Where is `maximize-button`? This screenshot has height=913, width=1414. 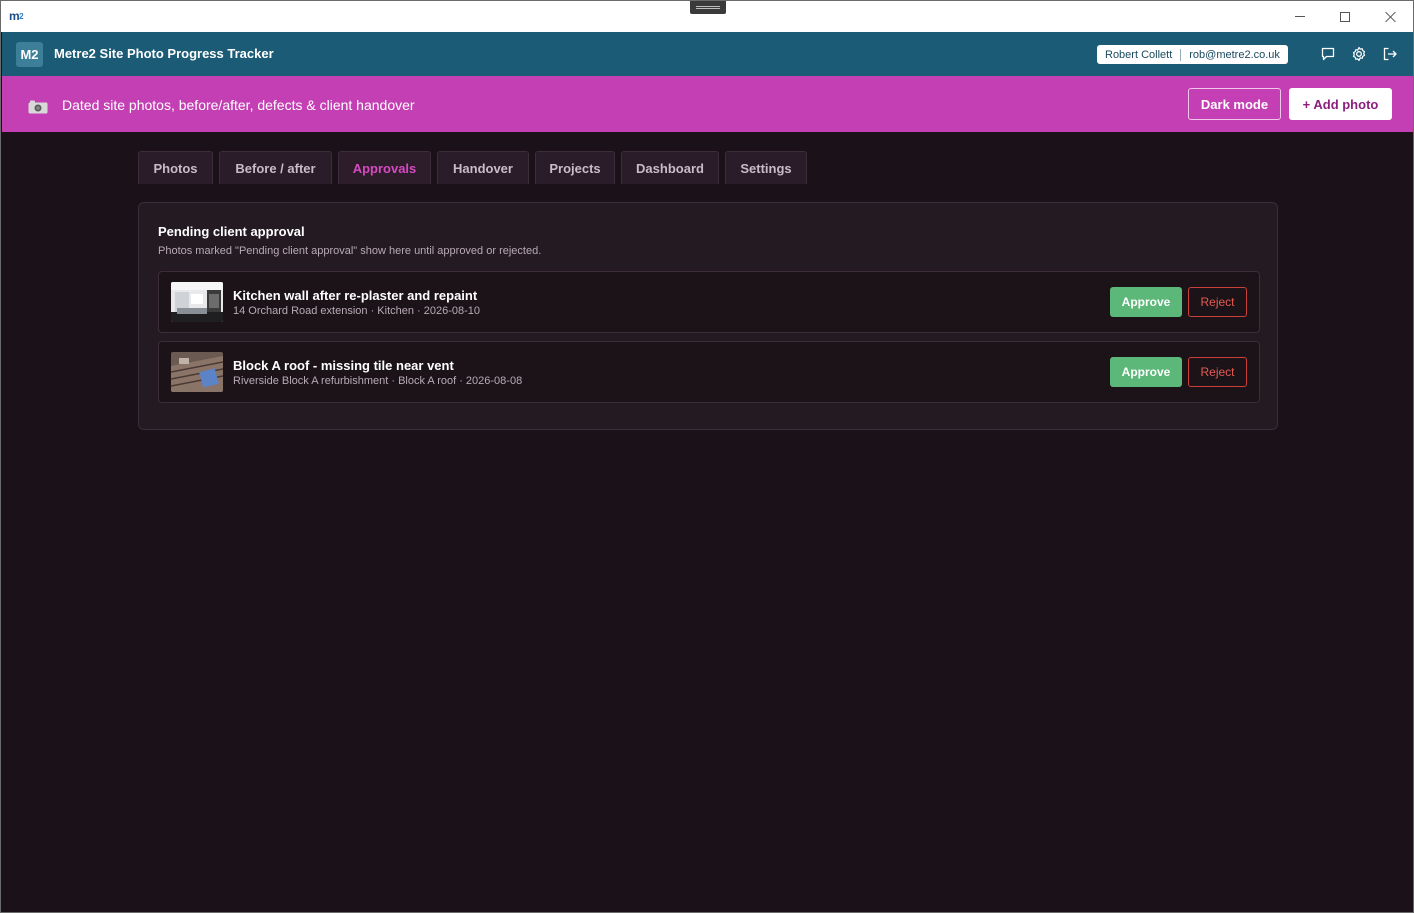 maximize-button is located at coordinates (1345, 16).